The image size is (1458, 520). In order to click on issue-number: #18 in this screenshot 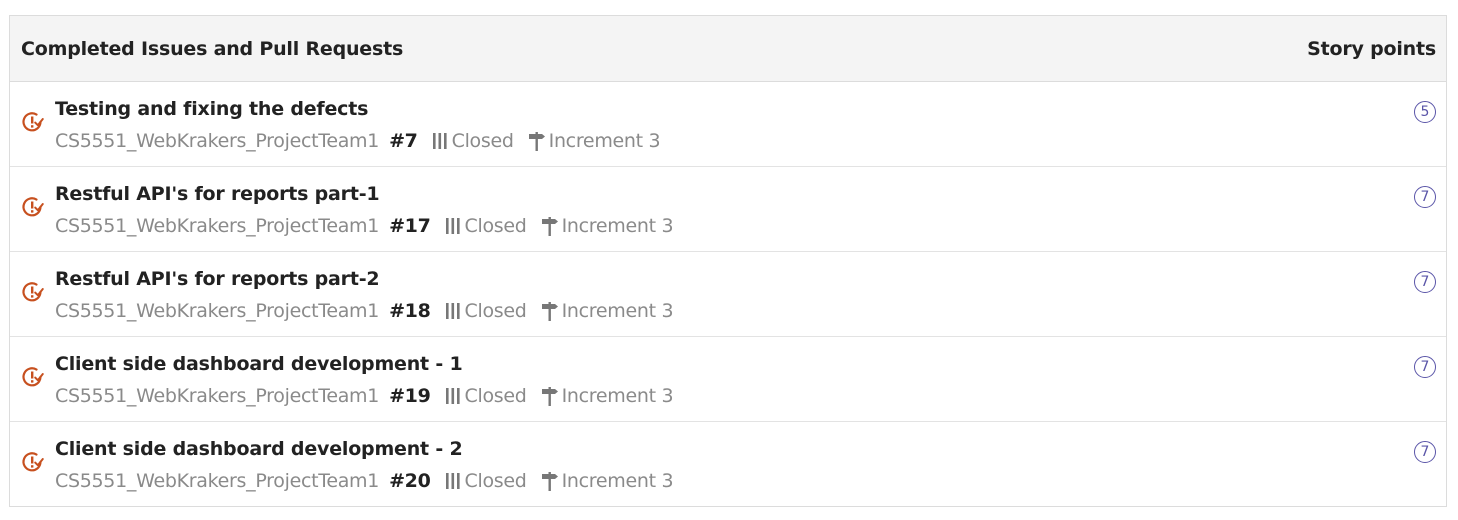, I will do `click(410, 311)`.